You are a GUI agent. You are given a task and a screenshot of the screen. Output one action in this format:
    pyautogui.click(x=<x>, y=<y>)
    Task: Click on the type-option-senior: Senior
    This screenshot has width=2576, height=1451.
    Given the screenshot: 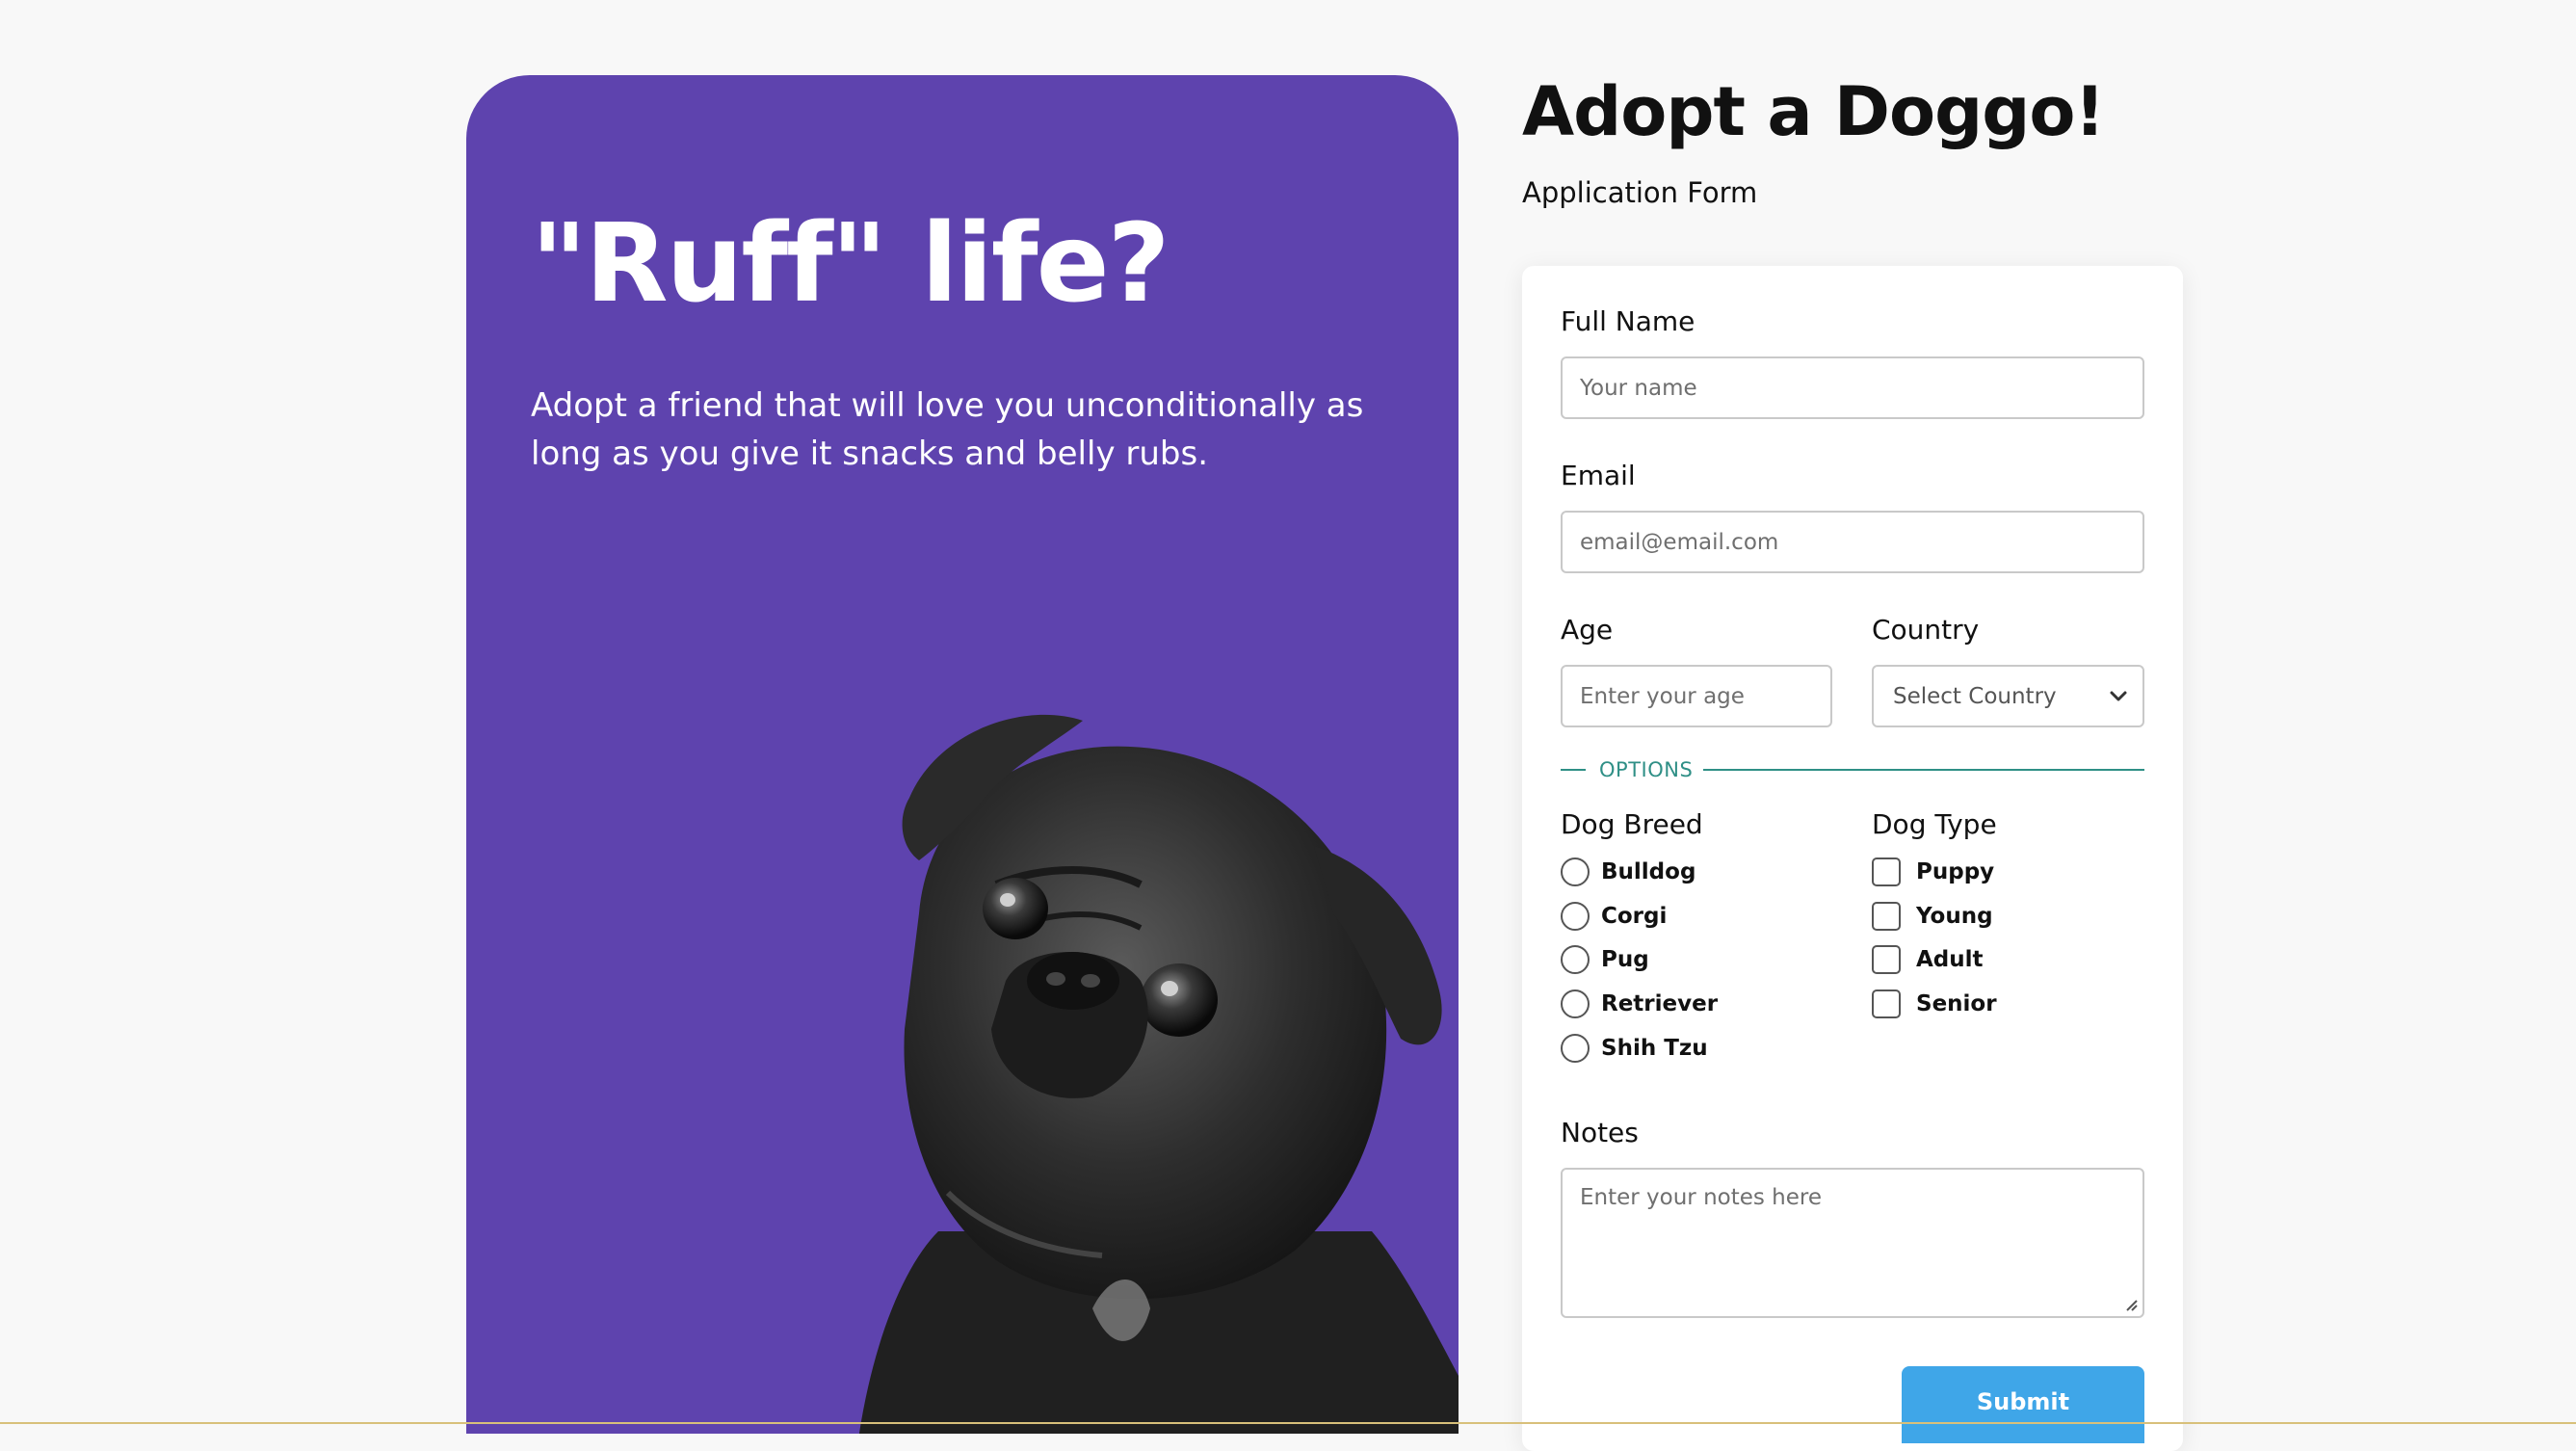 What is the action you would take?
    pyautogui.click(x=1934, y=1004)
    